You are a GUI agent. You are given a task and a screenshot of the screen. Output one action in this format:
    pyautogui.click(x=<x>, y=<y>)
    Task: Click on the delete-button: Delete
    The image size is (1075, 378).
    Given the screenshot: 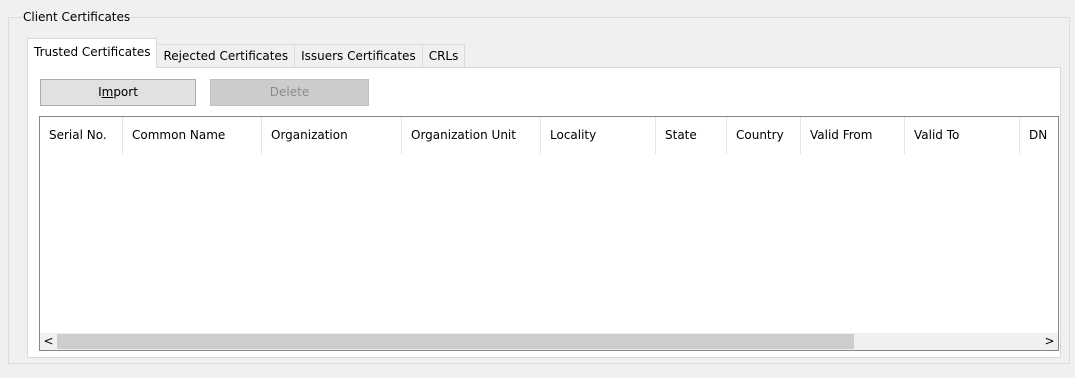 What is the action you would take?
    pyautogui.click(x=289, y=92)
    